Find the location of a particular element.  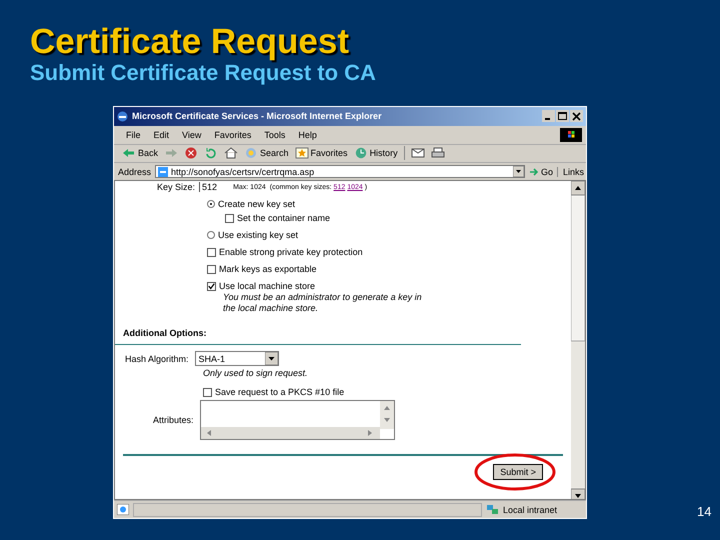

attributes-text-area is located at coordinates (297, 420).